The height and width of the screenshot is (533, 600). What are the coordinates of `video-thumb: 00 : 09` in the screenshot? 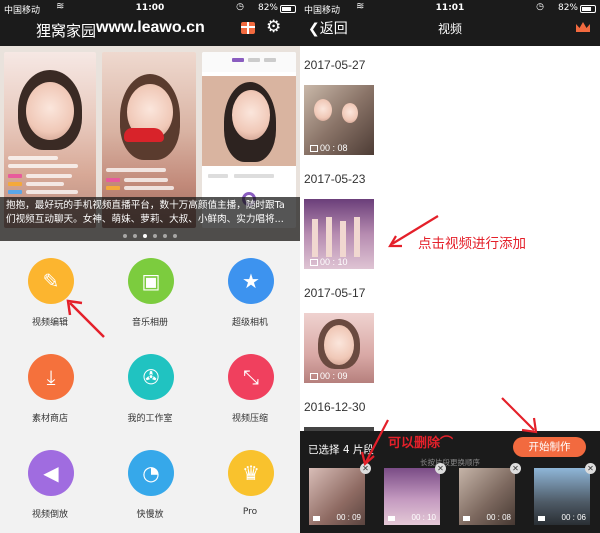 It's located at (339, 348).